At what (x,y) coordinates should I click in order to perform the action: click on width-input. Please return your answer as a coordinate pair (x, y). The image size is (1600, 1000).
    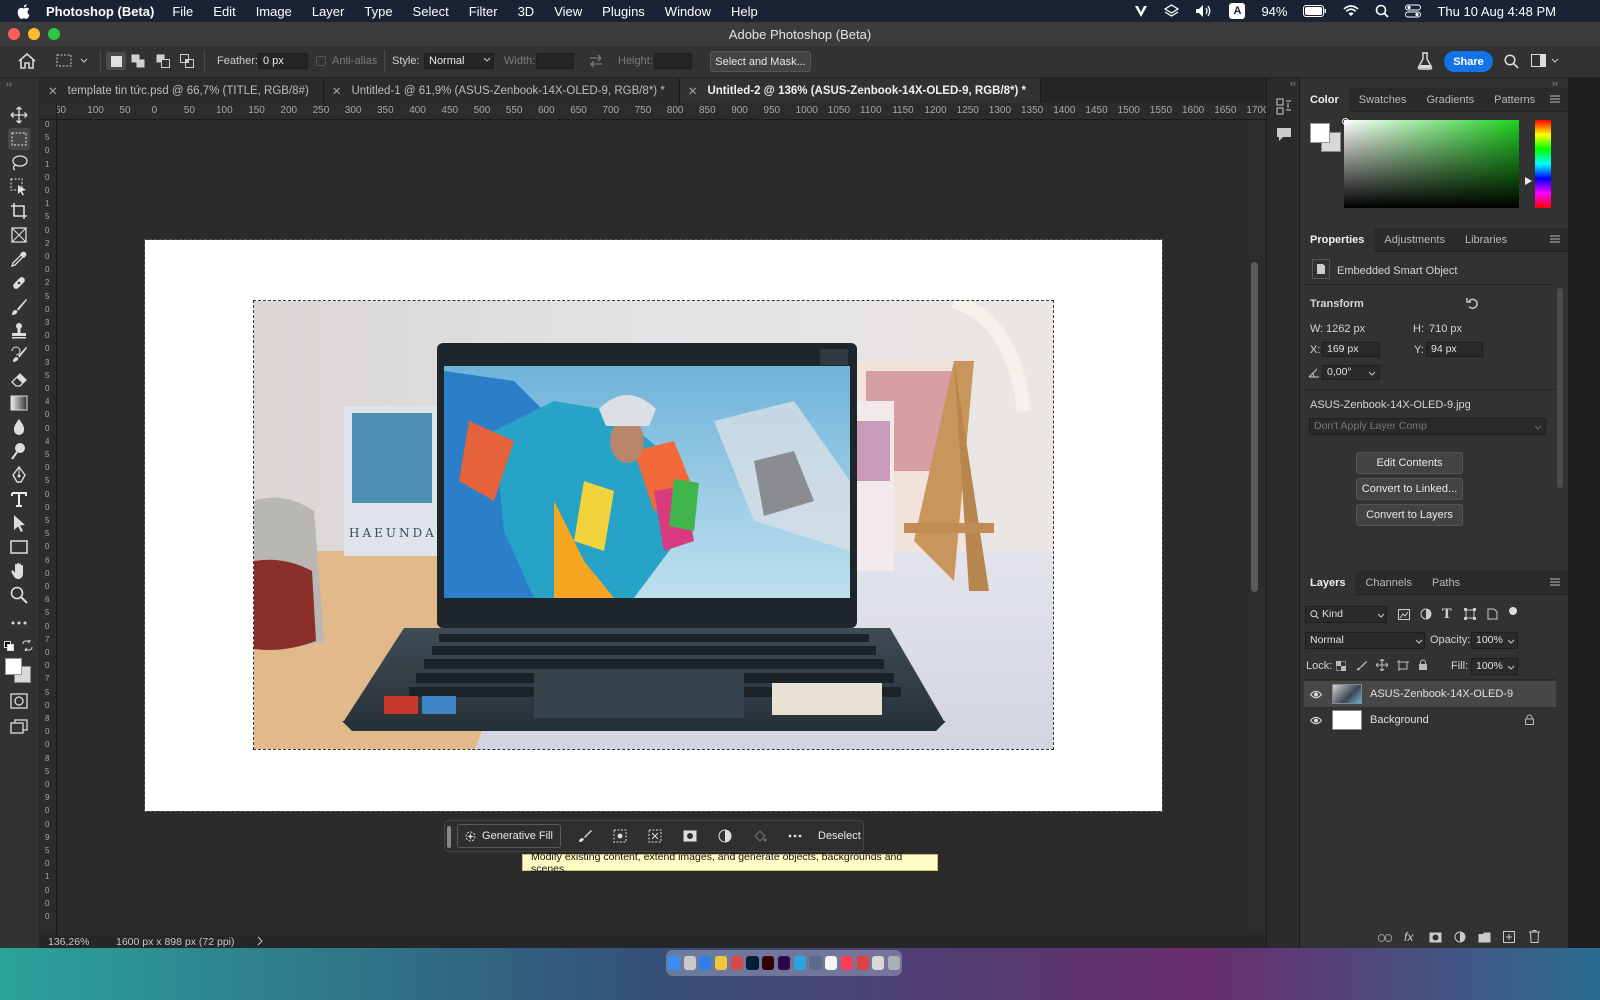
    Looking at the image, I should click on (555, 61).